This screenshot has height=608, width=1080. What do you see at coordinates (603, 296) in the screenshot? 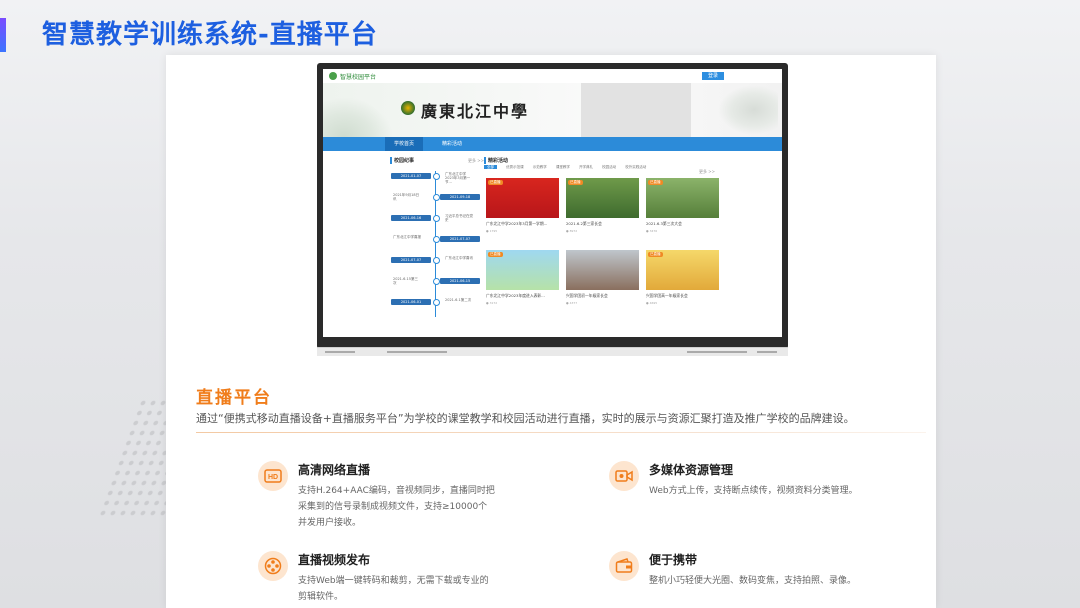
I see `activity-caption: 兴国学团初一年级家长会` at bounding box center [603, 296].